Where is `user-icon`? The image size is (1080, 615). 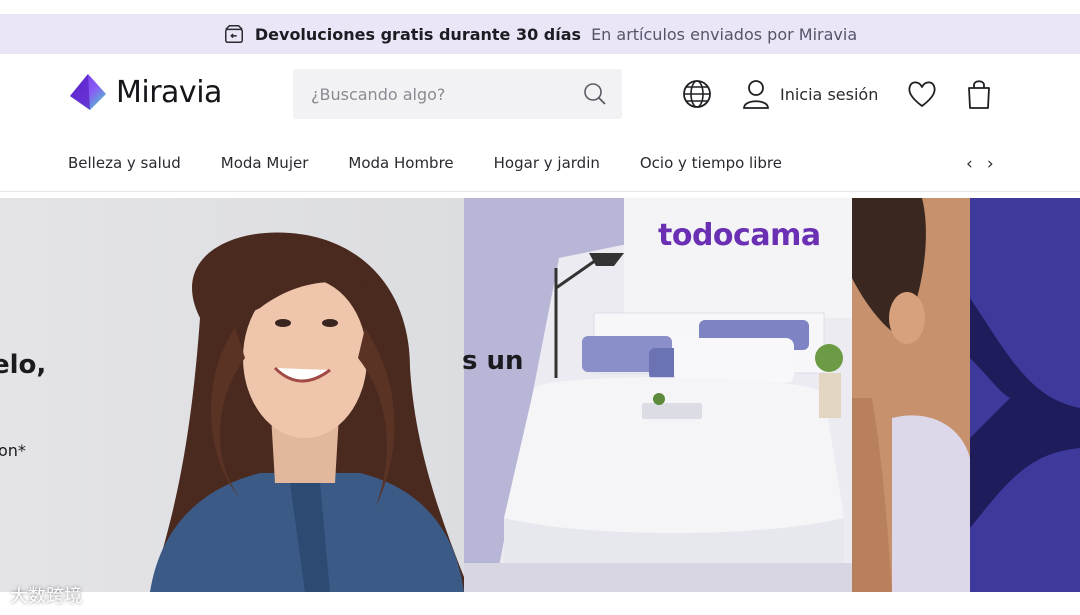
user-icon is located at coordinates (756, 94).